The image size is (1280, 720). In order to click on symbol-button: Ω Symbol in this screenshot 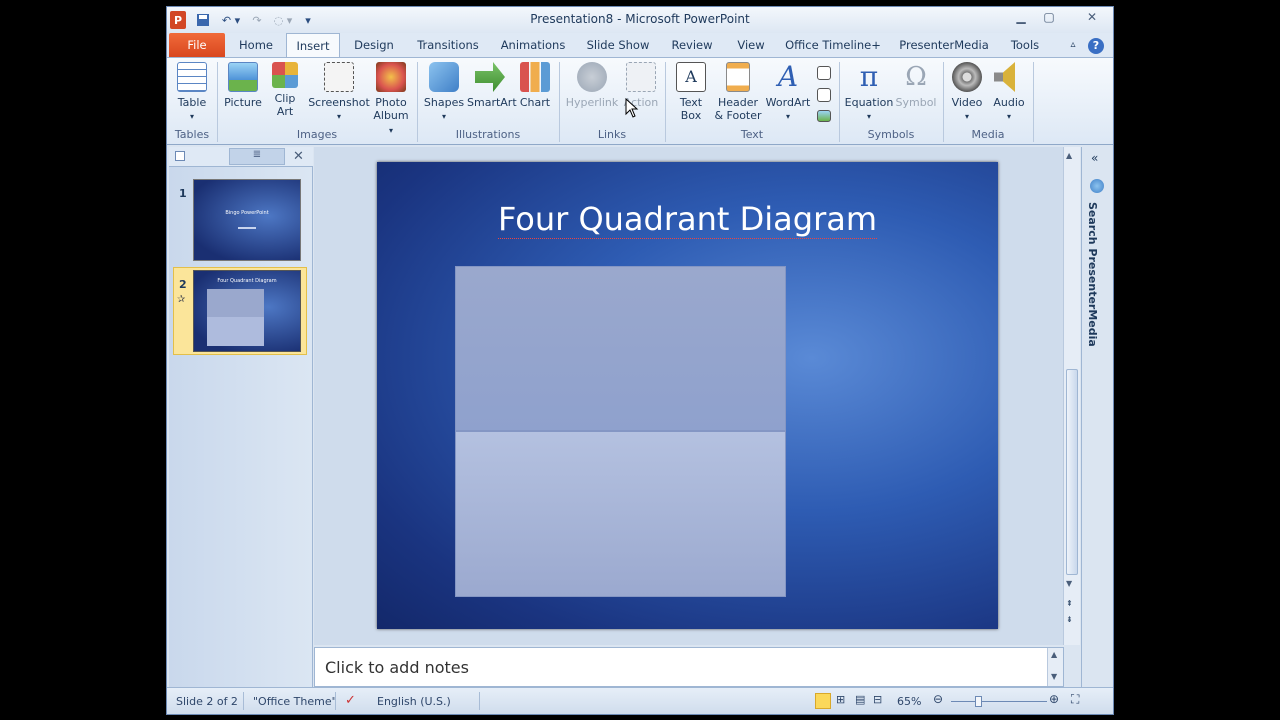, I will do `click(916, 85)`.